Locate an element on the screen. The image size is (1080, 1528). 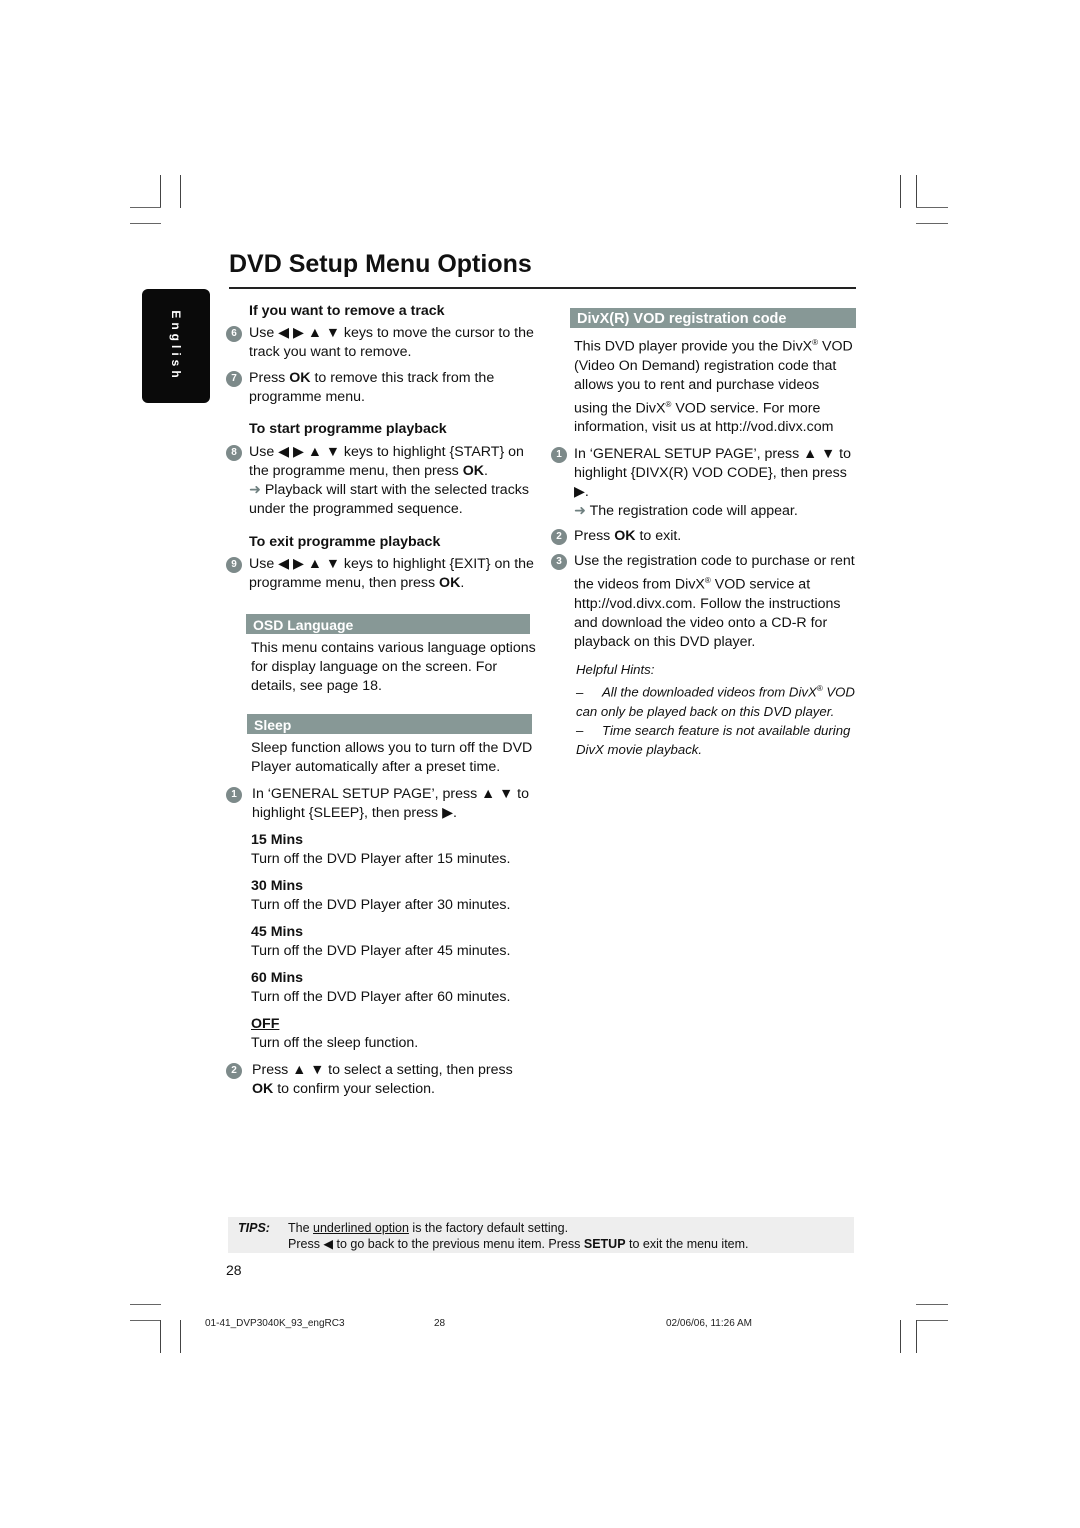
footer-page: 28 is located at coordinates (440, 1323).